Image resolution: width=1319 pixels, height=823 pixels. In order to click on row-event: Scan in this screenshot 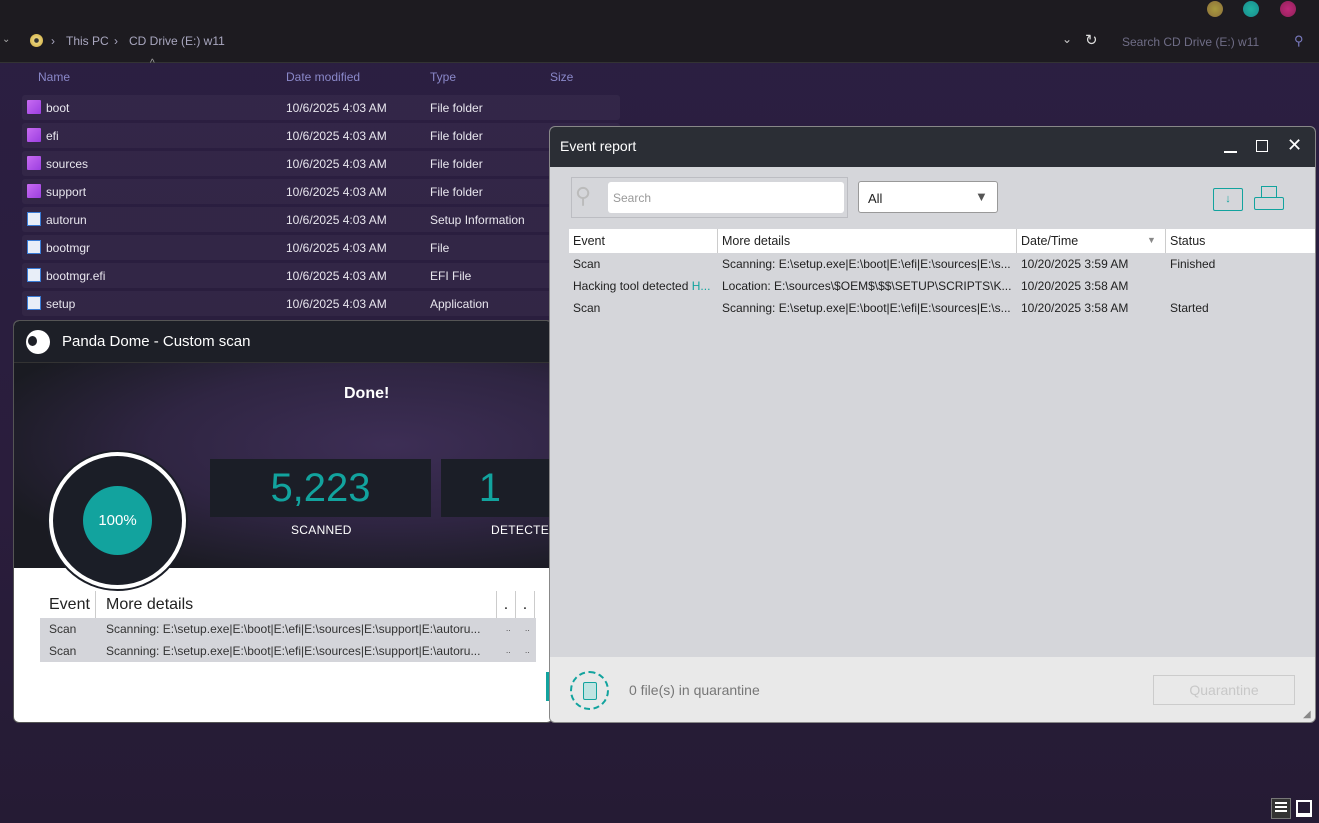, I will do `click(587, 264)`.